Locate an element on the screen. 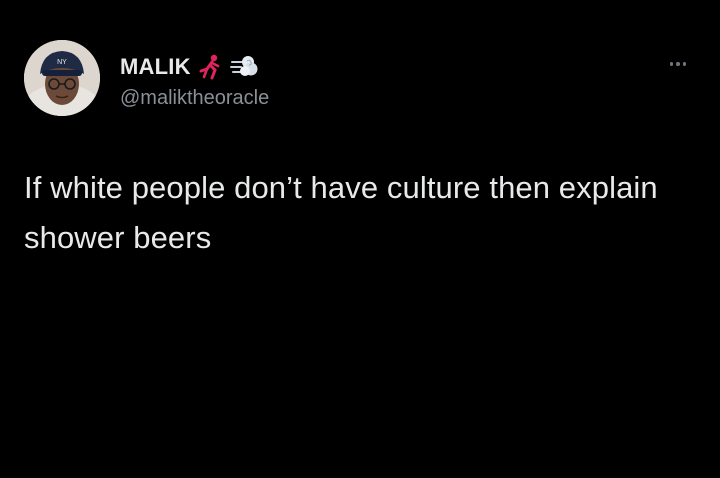 The height and width of the screenshot is (478, 720). more-options-button is located at coordinates (678, 64).